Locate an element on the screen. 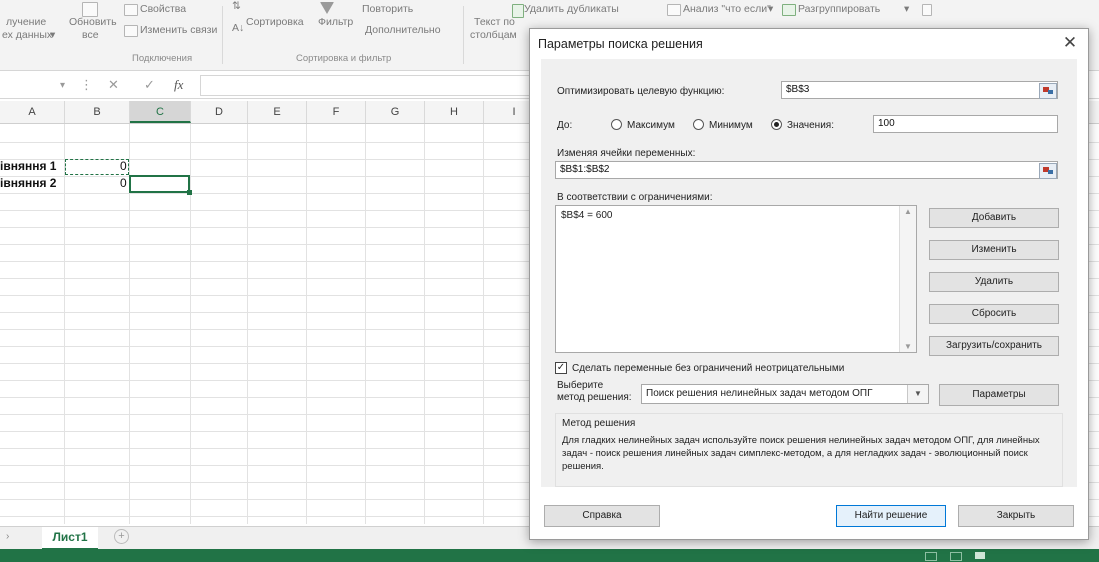 The width and height of the screenshot is (1099, 562). add-sheet-icon: + is located at coordinates (121, 536).